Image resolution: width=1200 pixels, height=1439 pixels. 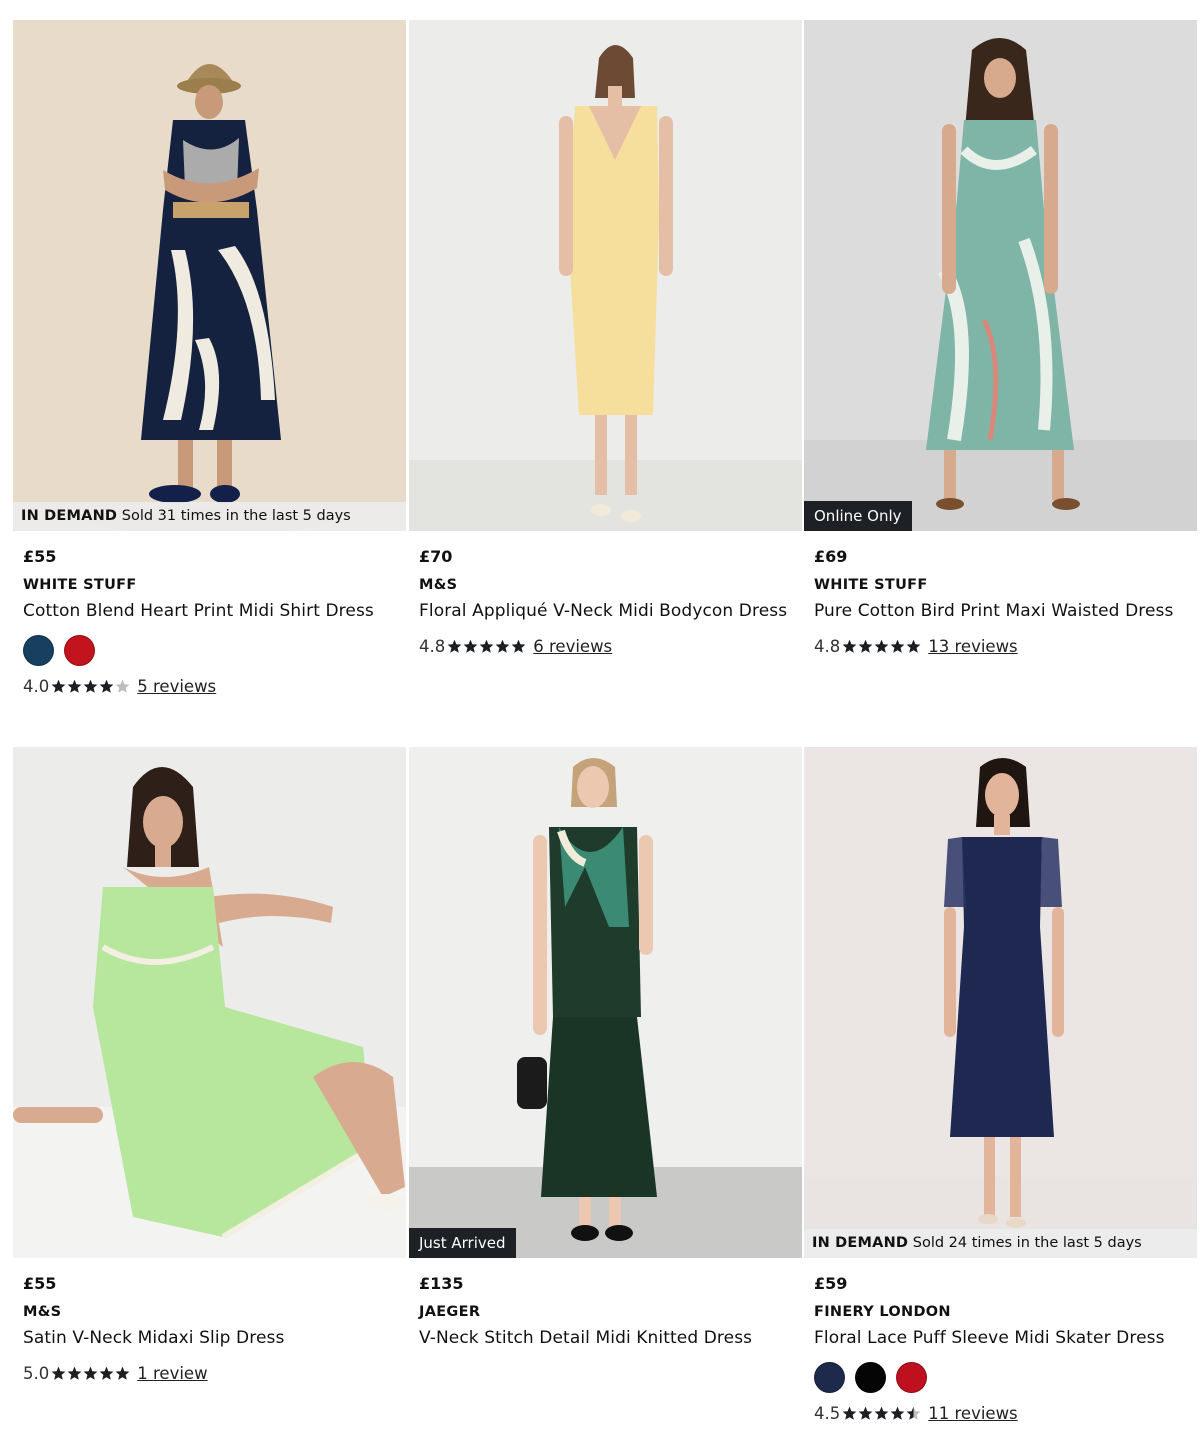 I want to click on product-brand: JAEGER, so click(x=450, y=1312).